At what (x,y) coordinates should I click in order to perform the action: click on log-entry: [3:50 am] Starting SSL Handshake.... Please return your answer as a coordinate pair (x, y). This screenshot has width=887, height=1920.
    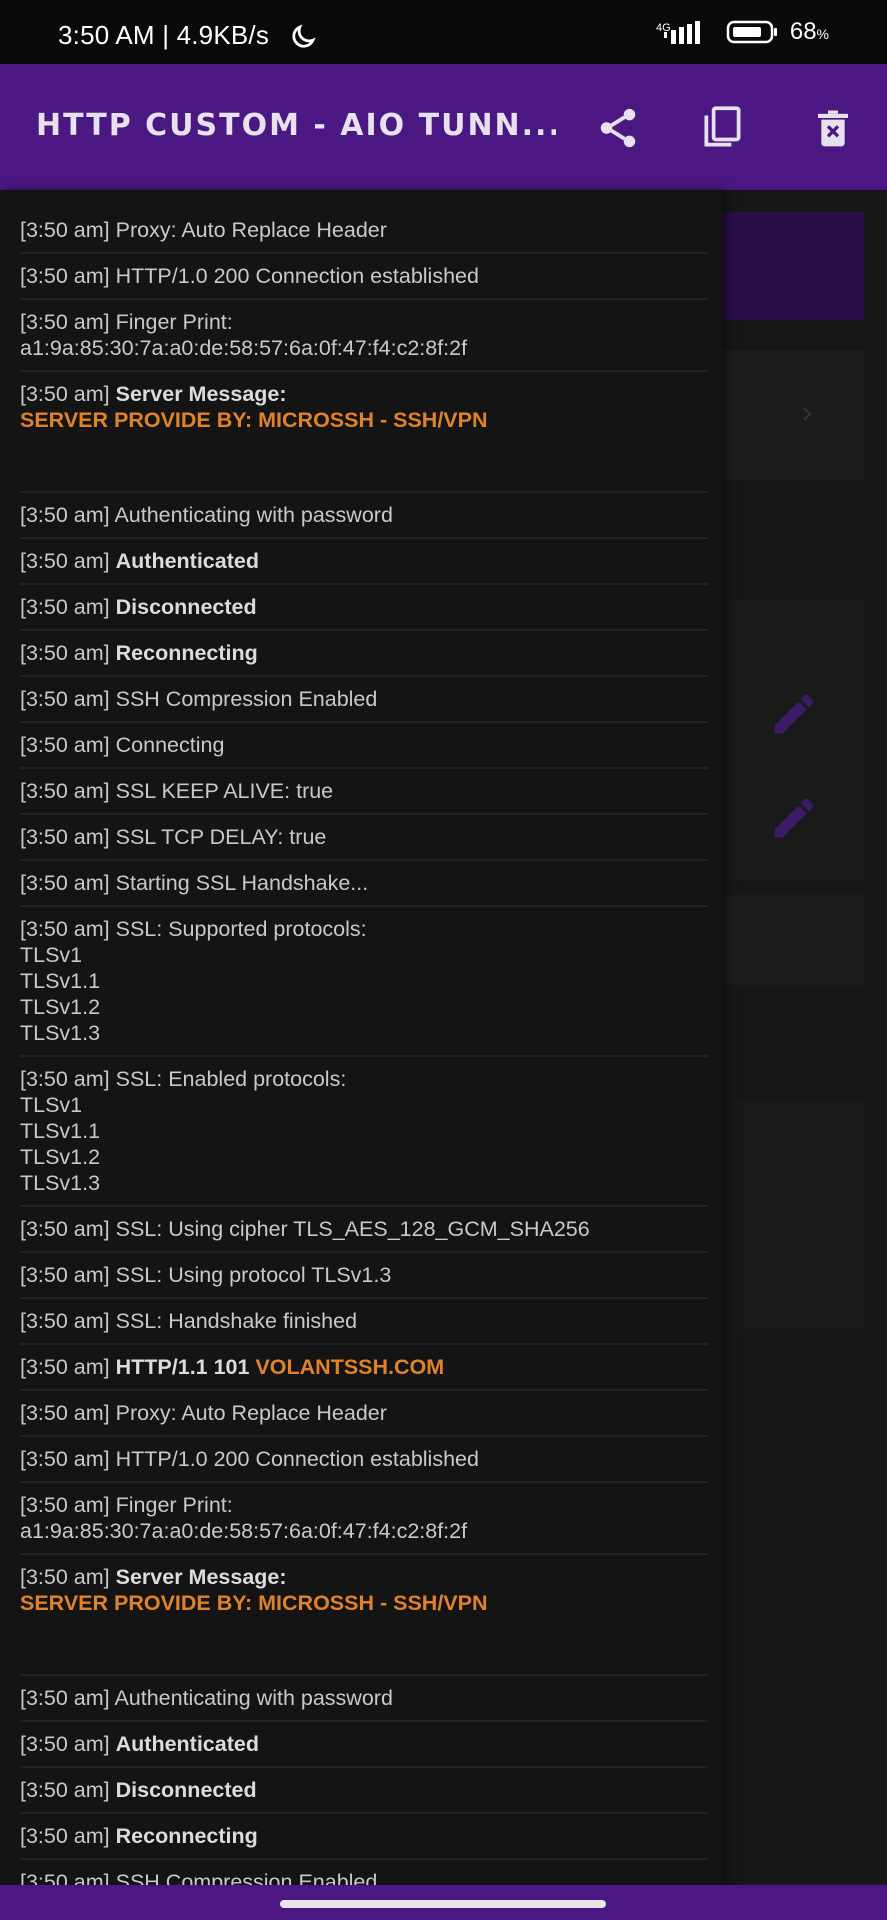
    Looking at the image, I should click on (364, 884).